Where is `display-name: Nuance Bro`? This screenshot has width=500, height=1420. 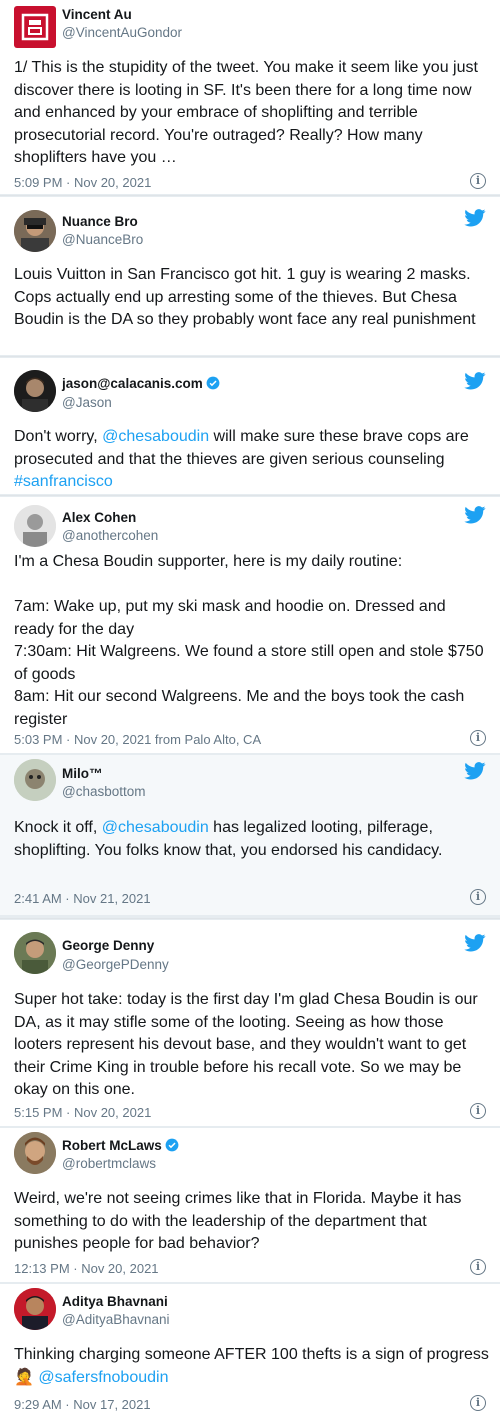 display-name: Nuance Bro is located at coordinates (100, 221).